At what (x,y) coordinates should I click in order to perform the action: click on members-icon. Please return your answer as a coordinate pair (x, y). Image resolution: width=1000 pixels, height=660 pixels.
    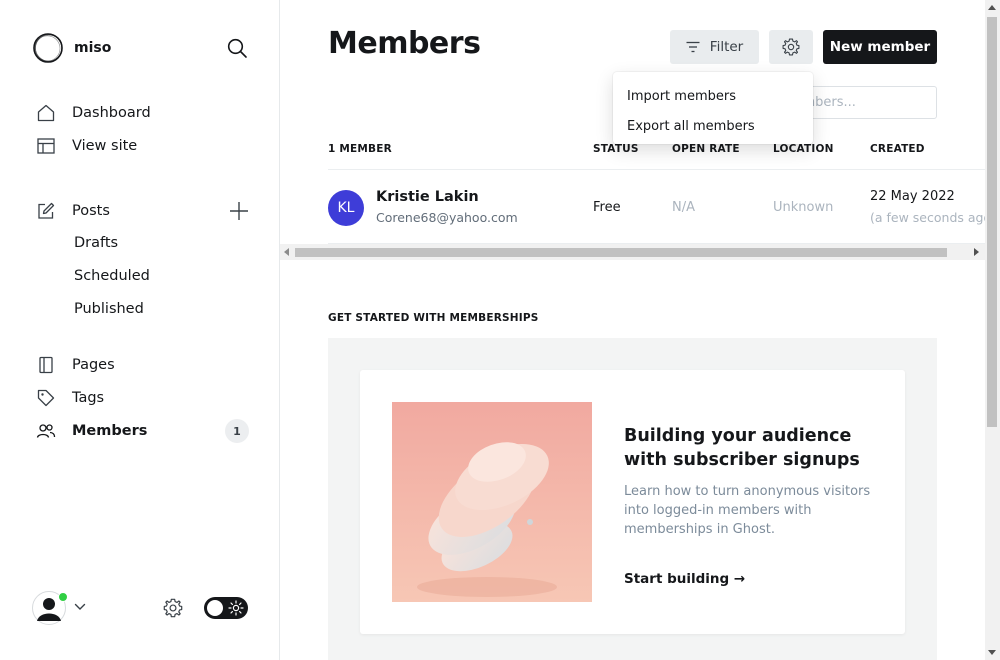
    Looking at the image, I should click on (46, 431).